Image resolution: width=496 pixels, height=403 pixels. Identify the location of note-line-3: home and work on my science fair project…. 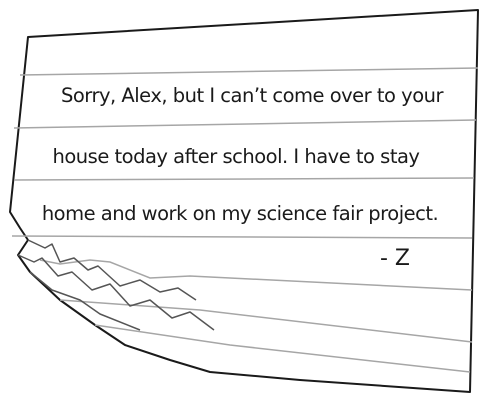
(240, 213).